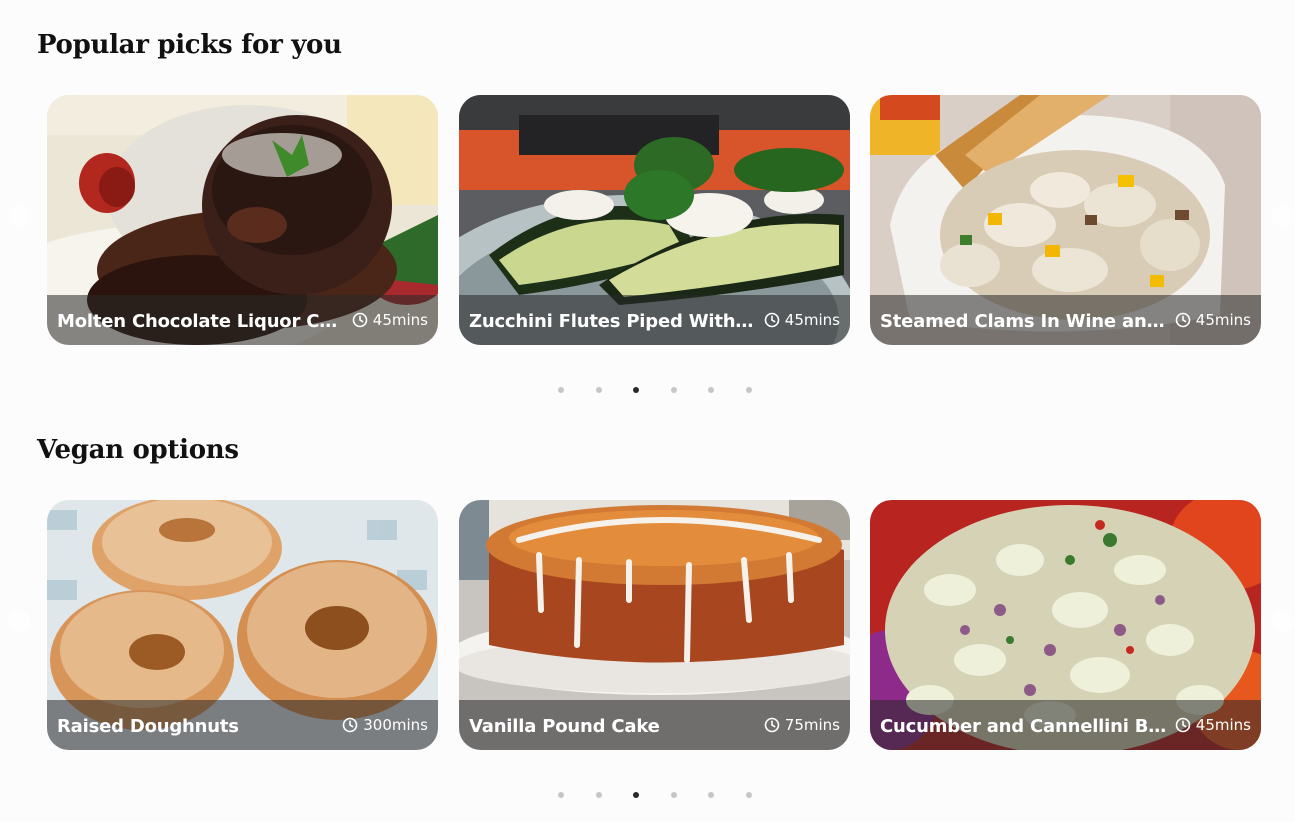  I want to click on recipe-time-label: 300mins, so click(395, 725).